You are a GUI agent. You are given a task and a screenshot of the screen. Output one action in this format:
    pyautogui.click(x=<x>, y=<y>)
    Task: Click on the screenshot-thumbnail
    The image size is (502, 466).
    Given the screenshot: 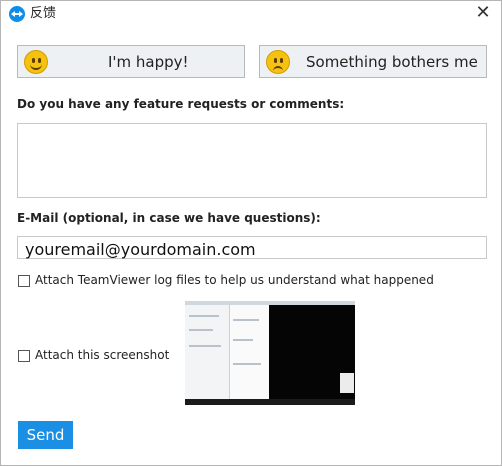 What is the action you would take?
    pyautogui.click(x=270, y=353)
    